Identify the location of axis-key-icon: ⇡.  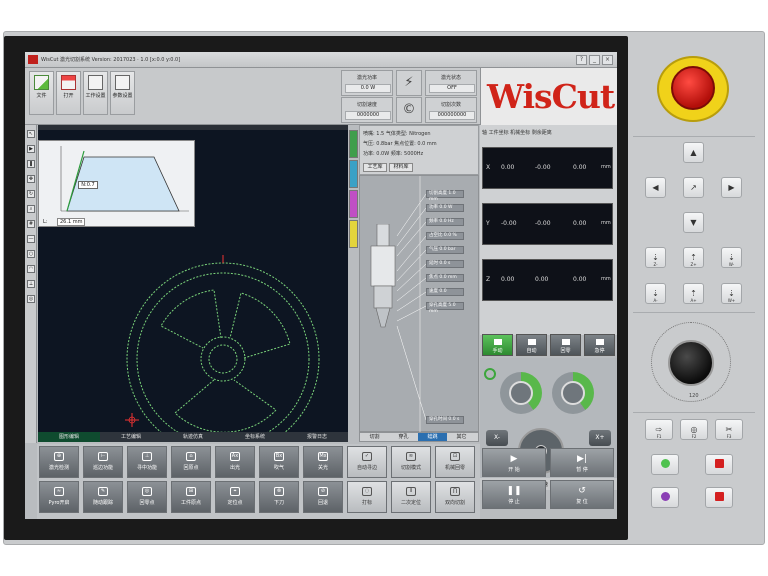
(693, 257).